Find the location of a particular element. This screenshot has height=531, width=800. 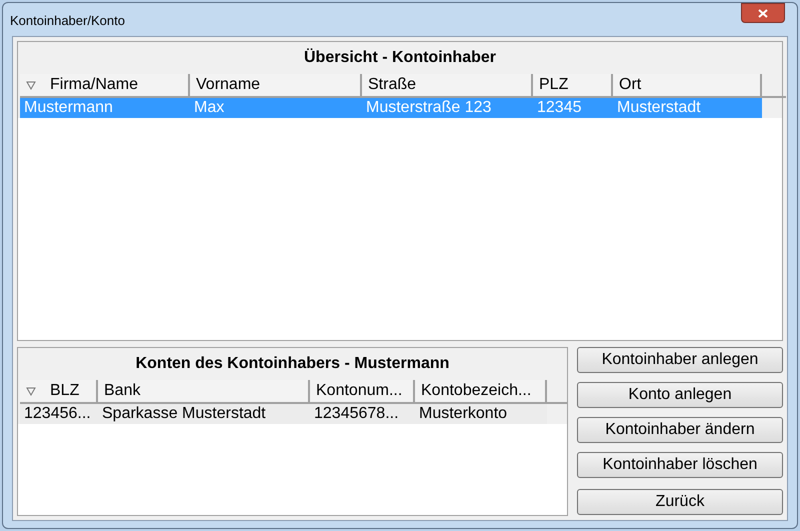

action-button: Kontoinhaber anlegen is located at coordinates (680, 360).